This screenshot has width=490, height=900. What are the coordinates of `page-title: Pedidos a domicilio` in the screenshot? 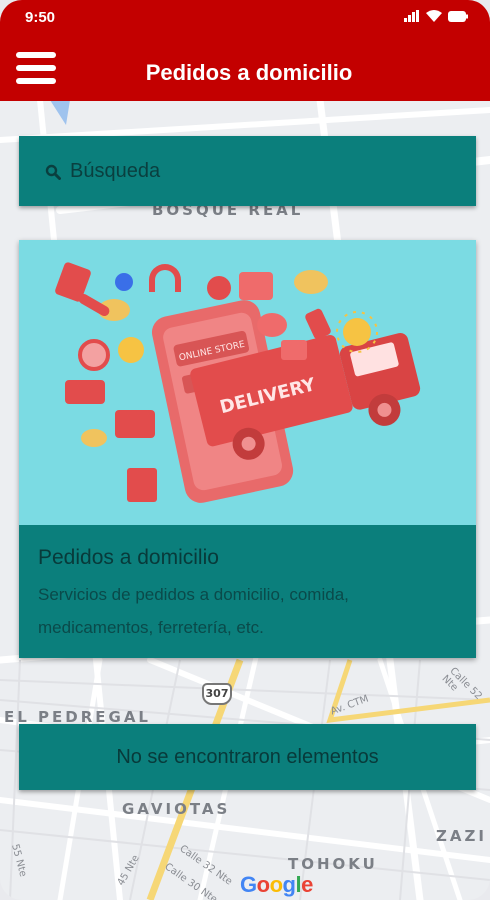 It's located at (249, 72).